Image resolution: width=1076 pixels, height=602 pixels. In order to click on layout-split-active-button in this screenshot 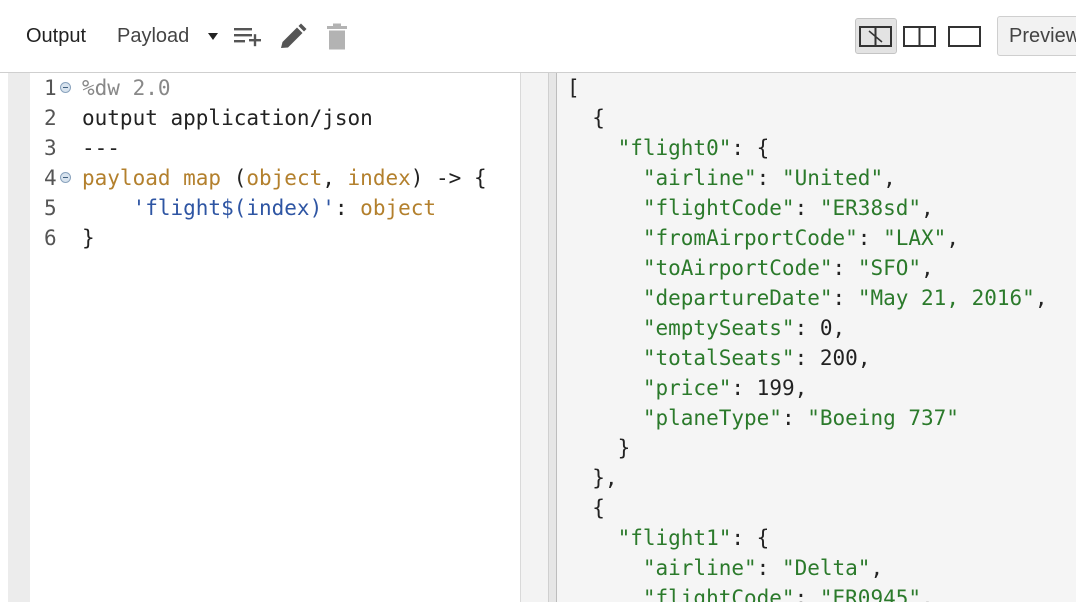, I will do `click(876, 36)`.